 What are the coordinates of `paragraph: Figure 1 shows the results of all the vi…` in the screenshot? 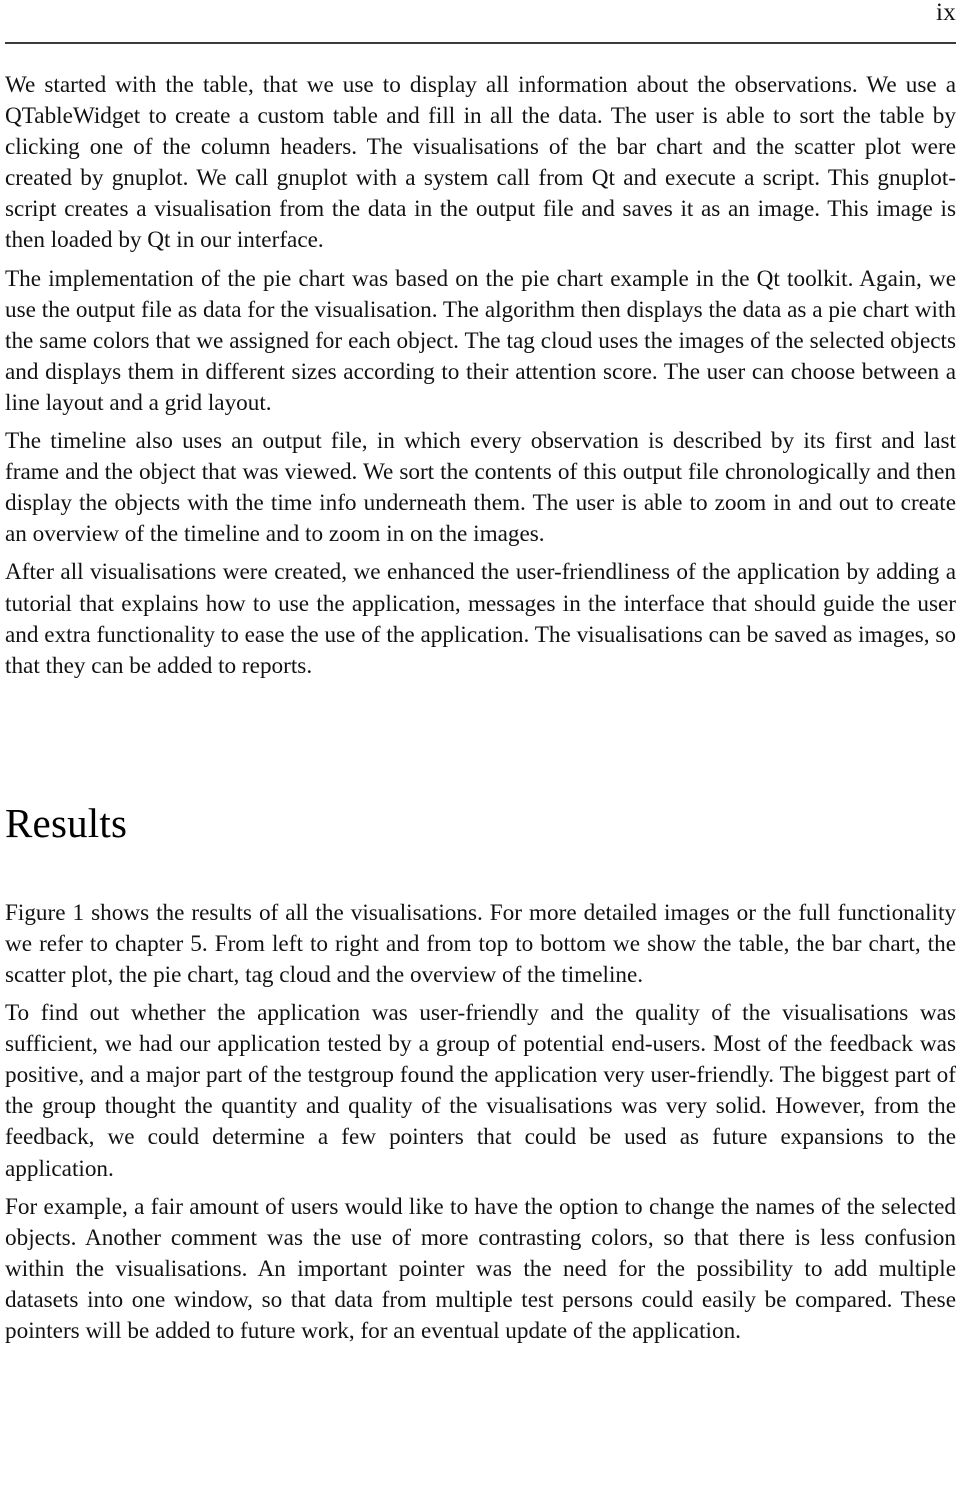 It's located at (480, 943).